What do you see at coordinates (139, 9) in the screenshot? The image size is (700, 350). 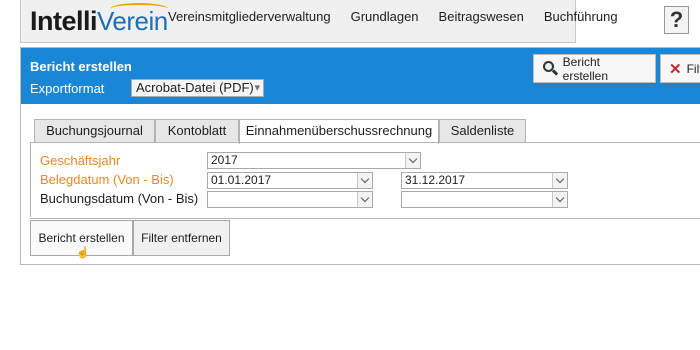 I see `logo-swoosh` at bounding box center [139, 9].